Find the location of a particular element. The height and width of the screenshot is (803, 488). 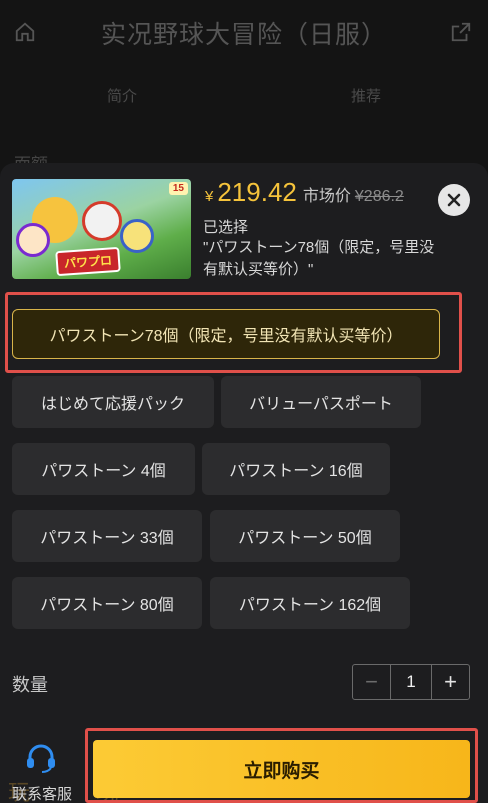

product-image: パワプロ 15 is located at coordinates (101, 229).